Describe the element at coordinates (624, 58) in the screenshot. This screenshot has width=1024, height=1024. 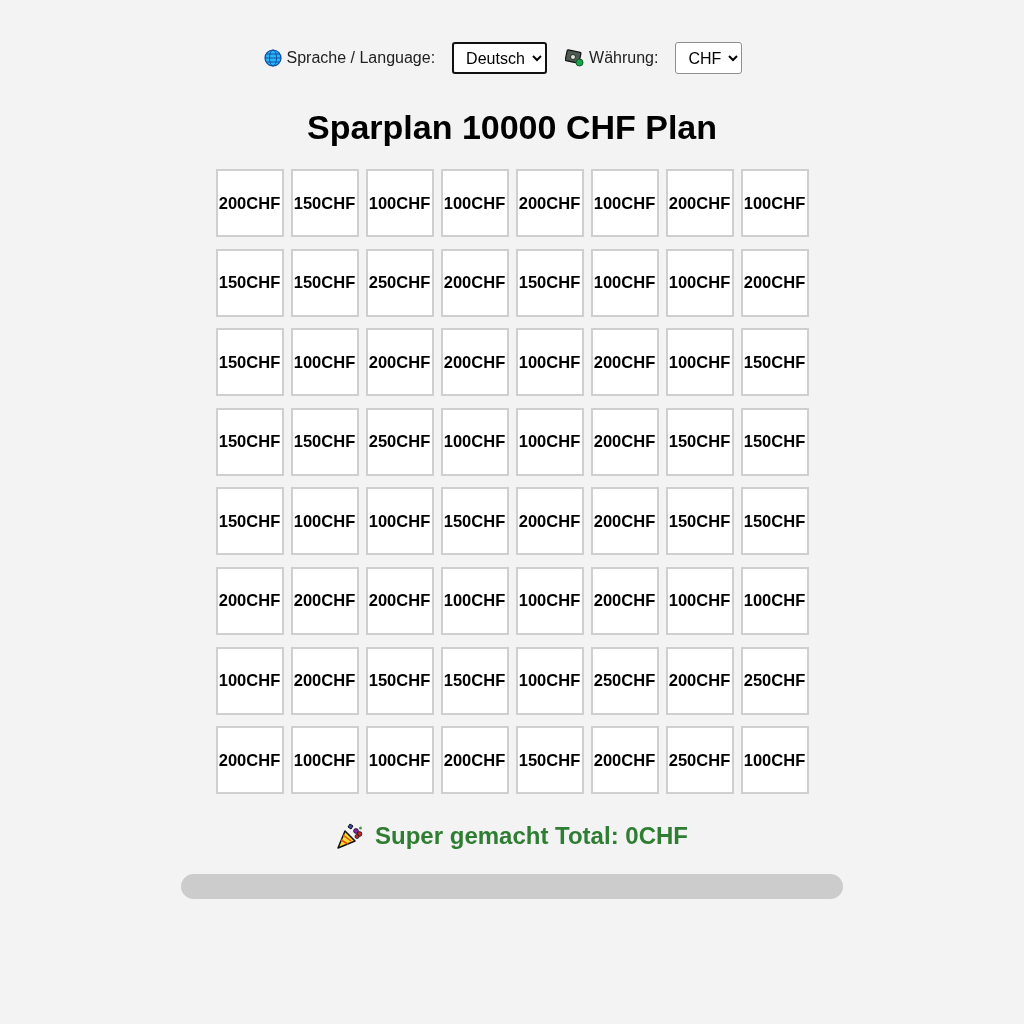
I see `currency-label: Währung:` at that location.